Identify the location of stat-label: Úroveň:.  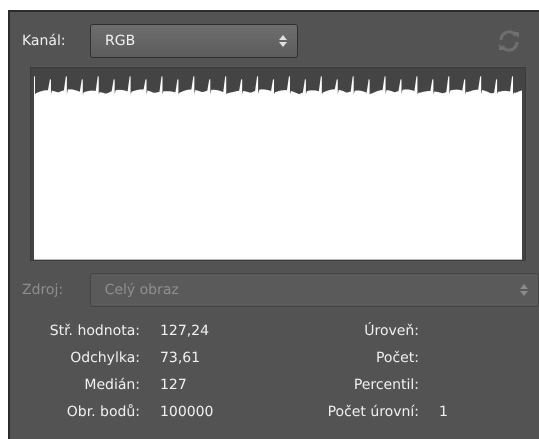
(391, 330).